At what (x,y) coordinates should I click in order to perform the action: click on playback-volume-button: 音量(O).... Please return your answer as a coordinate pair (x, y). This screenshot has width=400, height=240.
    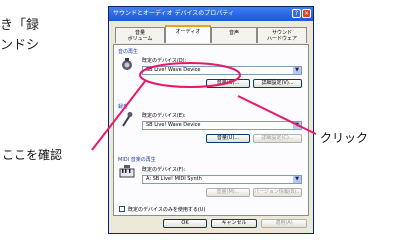
    Looking at the image, I should click on (228, 83).